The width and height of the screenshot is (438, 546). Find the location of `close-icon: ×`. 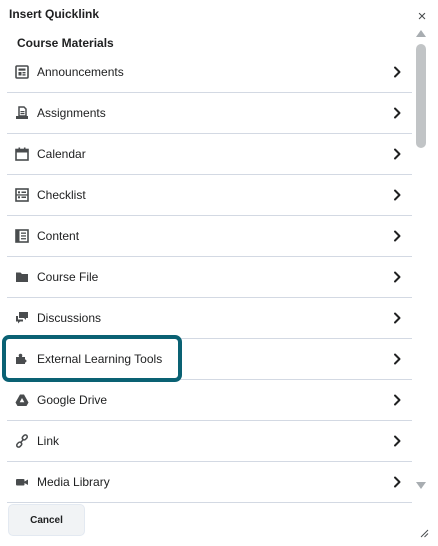

close-icon: × is located at coordinates (422, 16).